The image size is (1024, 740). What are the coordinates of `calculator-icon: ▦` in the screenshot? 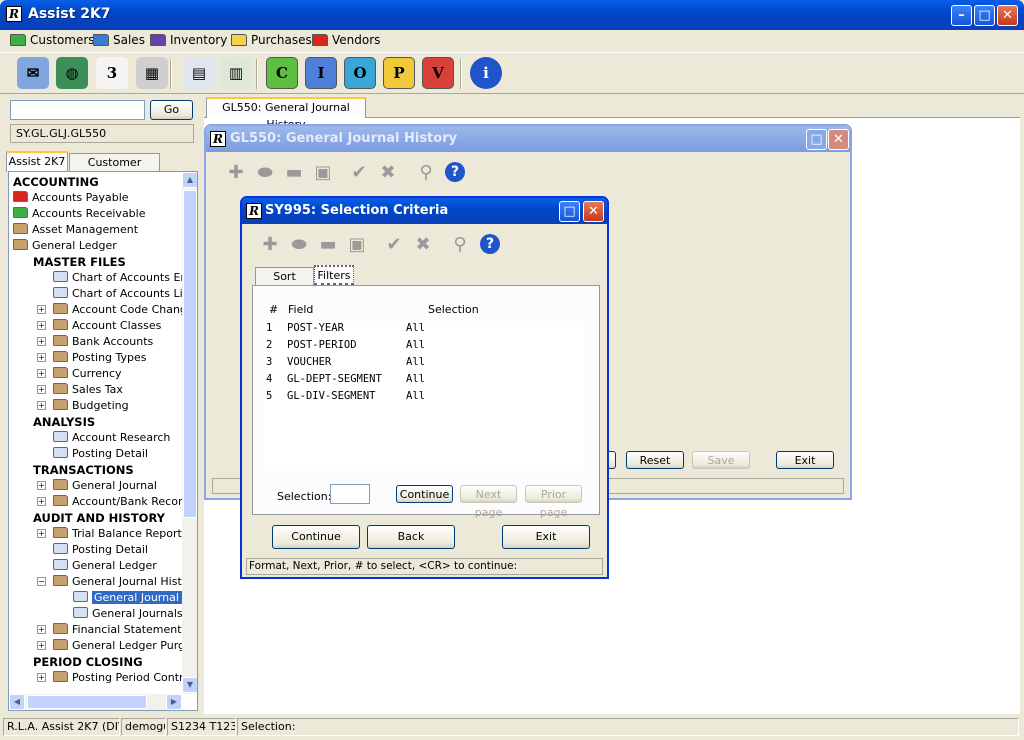 It's located at (152, 73).